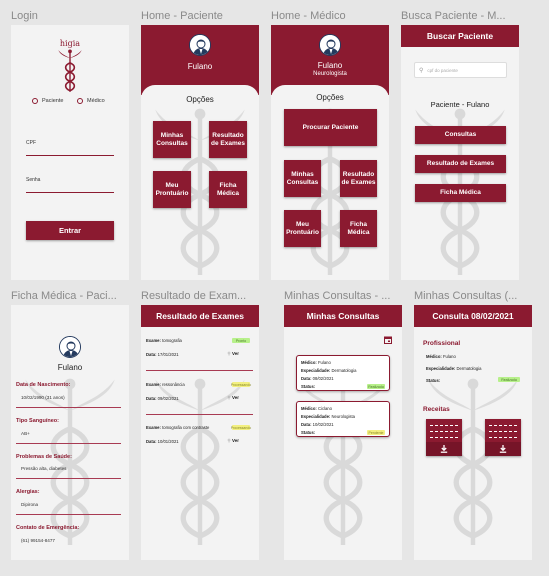  I want to click on exam-date: 17/01/2021, so click(168, 354).